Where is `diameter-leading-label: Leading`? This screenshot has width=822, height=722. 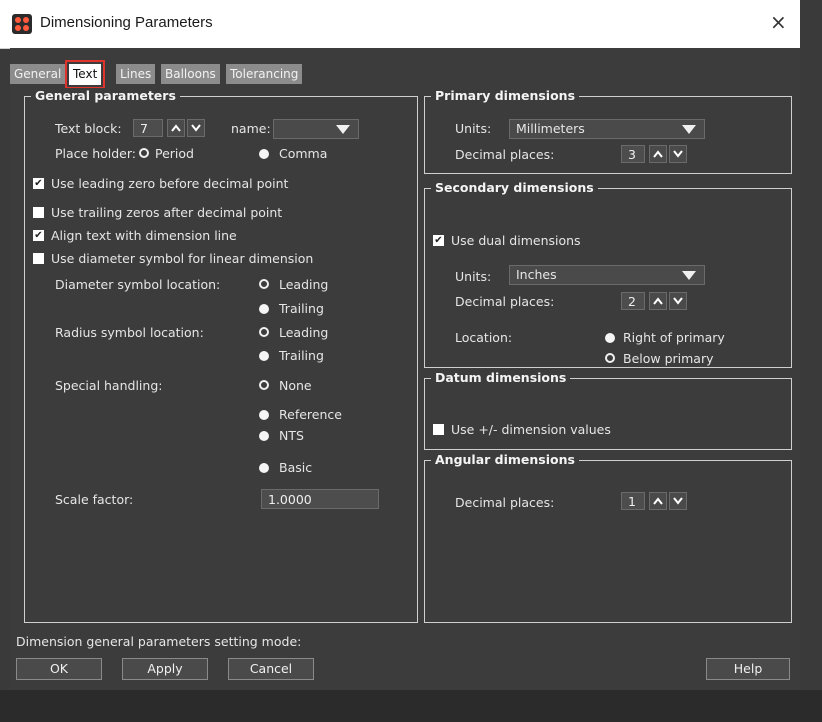
diameter-leading-label: Leading is located at coordinates (304, 284).